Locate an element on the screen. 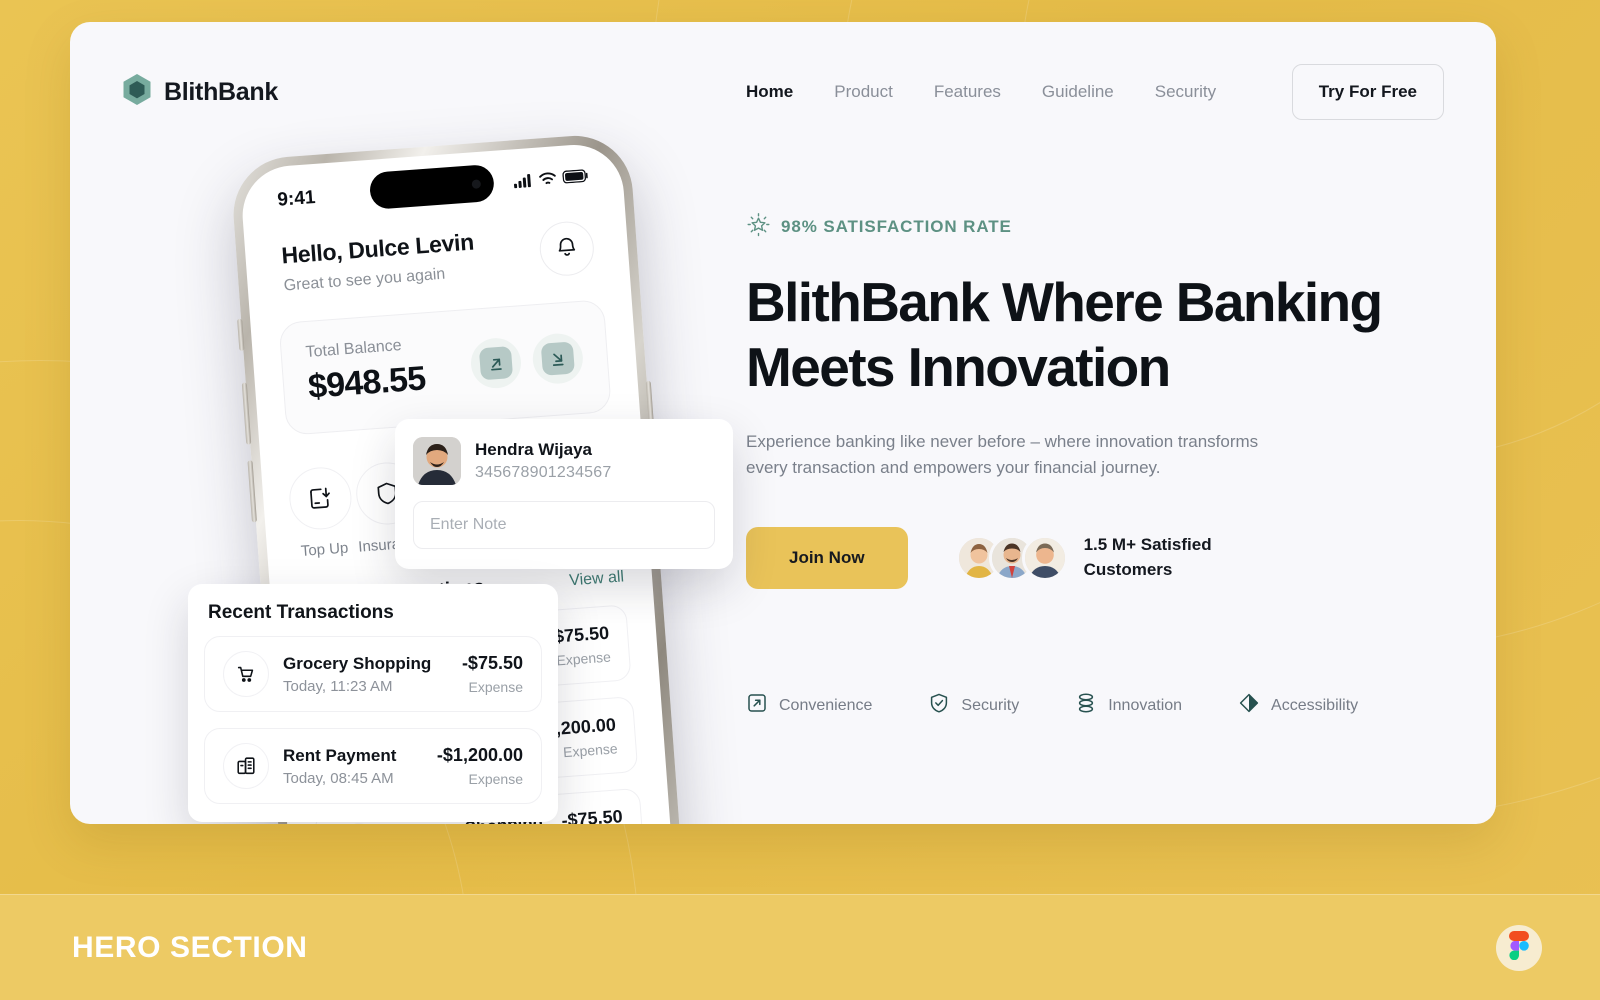  receive-money-button is located at coordinates (558, 358).